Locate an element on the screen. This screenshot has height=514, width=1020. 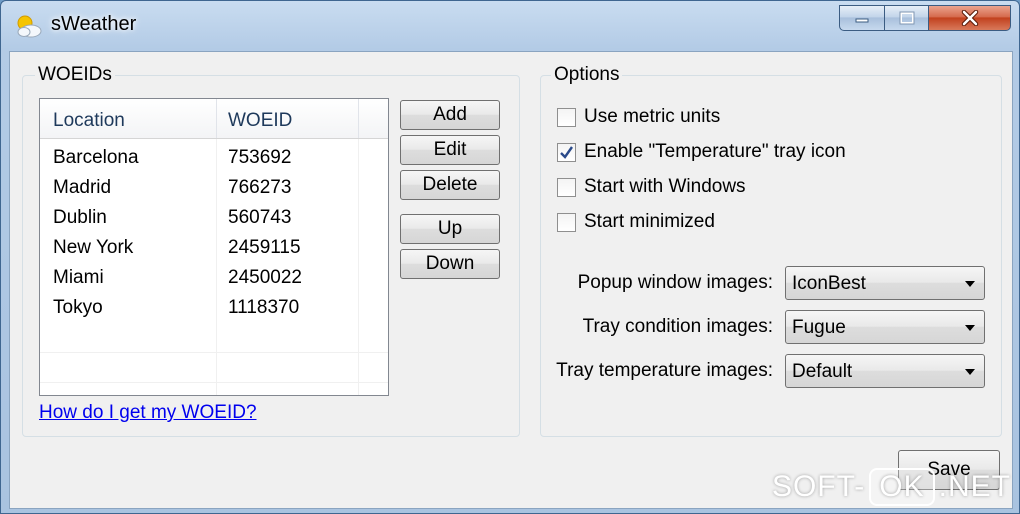
checkmark-icon is located at coordinates (566, 152).